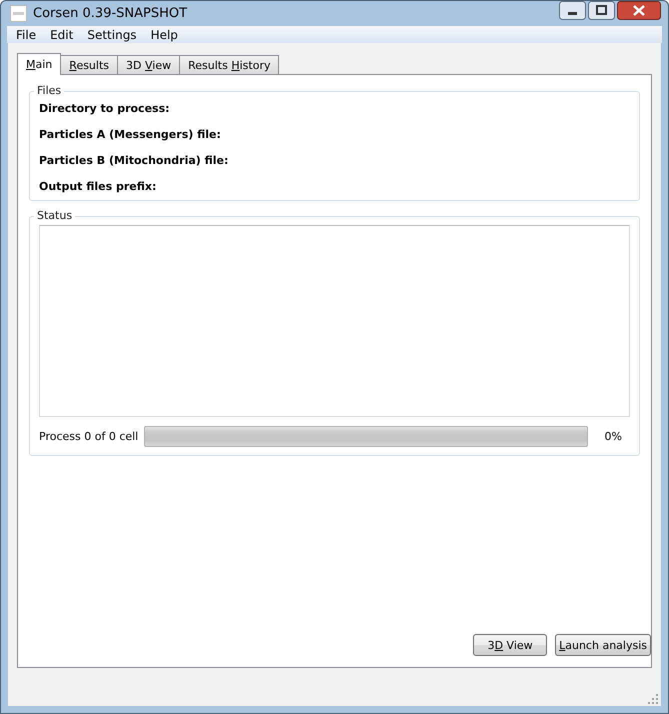  I want to click on menu-item: Help, so click(164, 35).